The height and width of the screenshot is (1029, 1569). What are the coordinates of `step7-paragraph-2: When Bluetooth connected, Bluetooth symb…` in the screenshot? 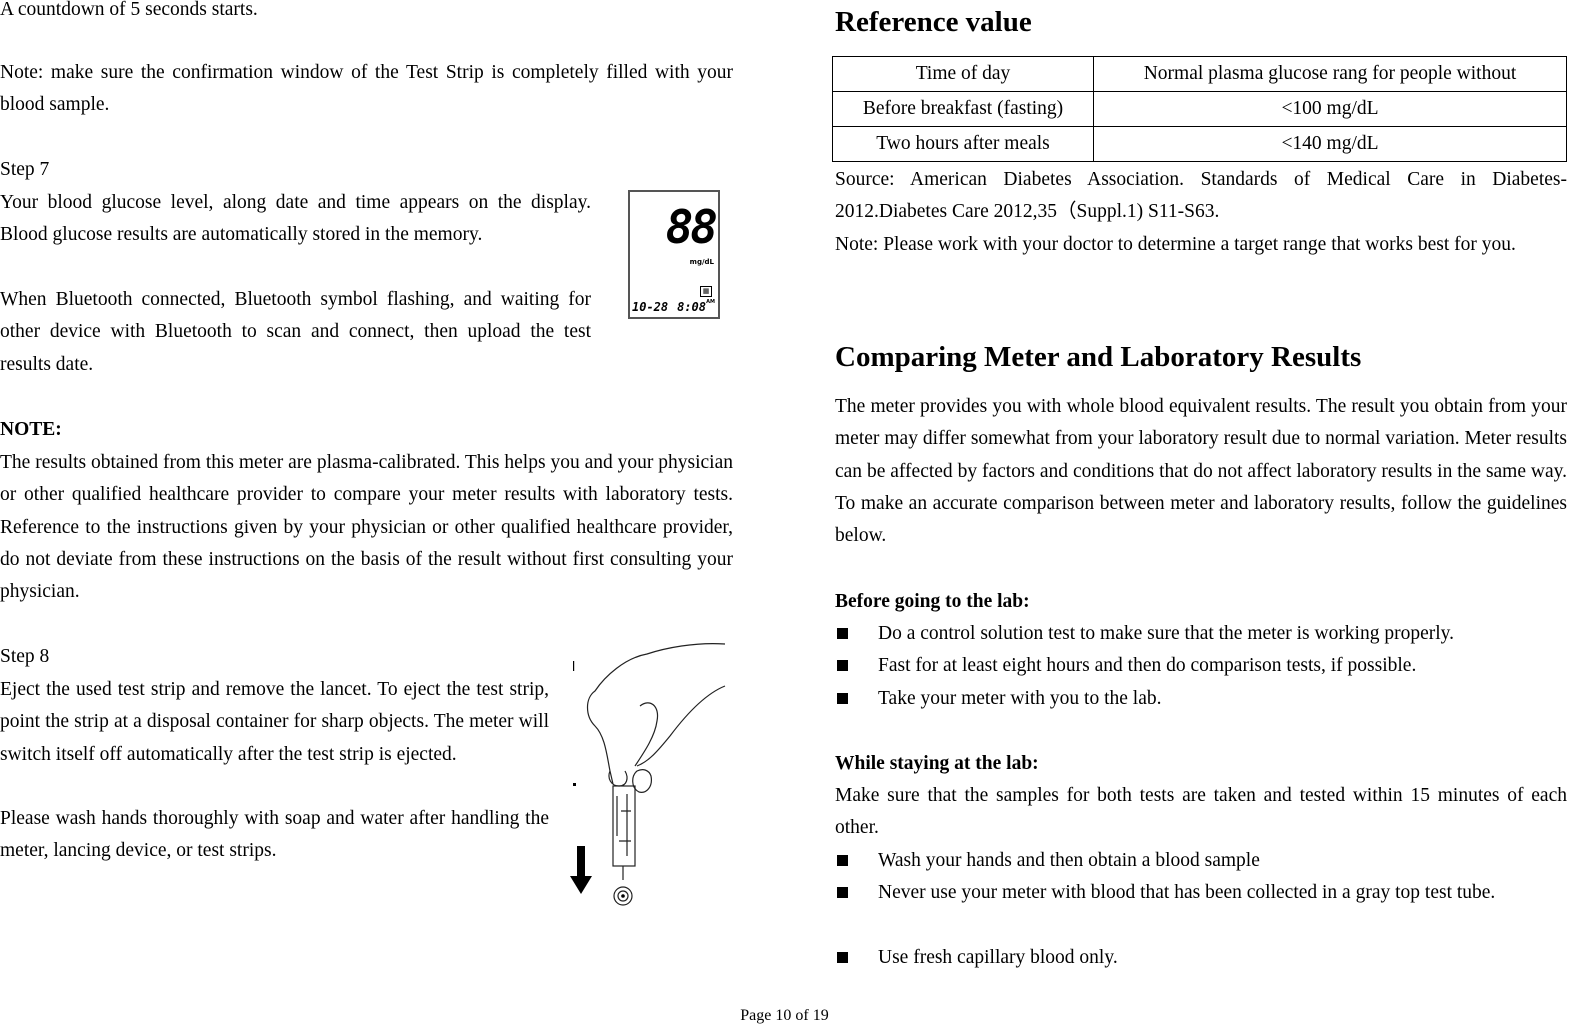 It's located at (295, 332).